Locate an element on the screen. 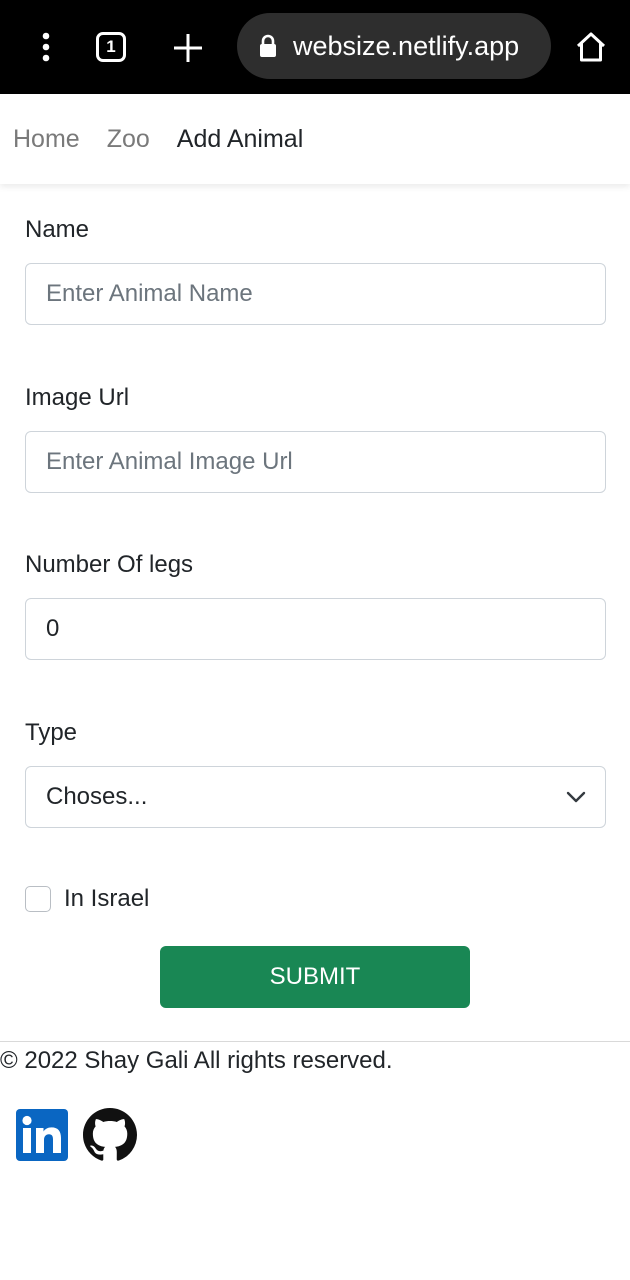 This screenshot has height=1280, width=630. name-label: Name is located at coordinates (57, 229).